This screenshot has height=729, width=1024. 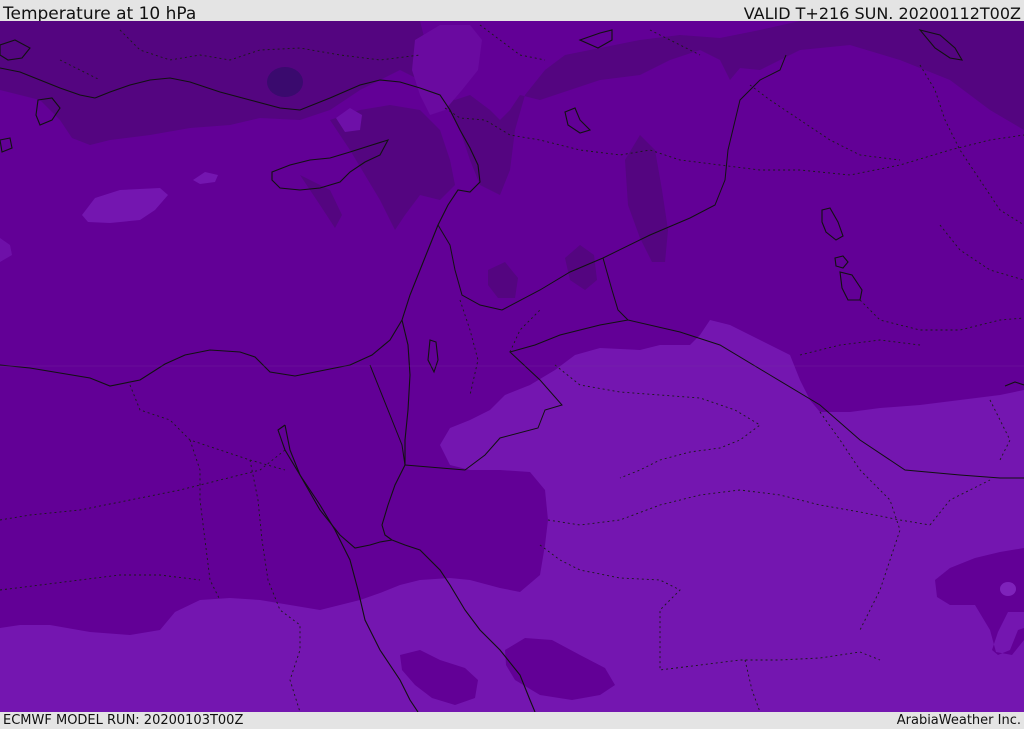 I want to click on model-run: ECMWF MODEL RUN: 20200103T00Z, so click(x=123, y=720).